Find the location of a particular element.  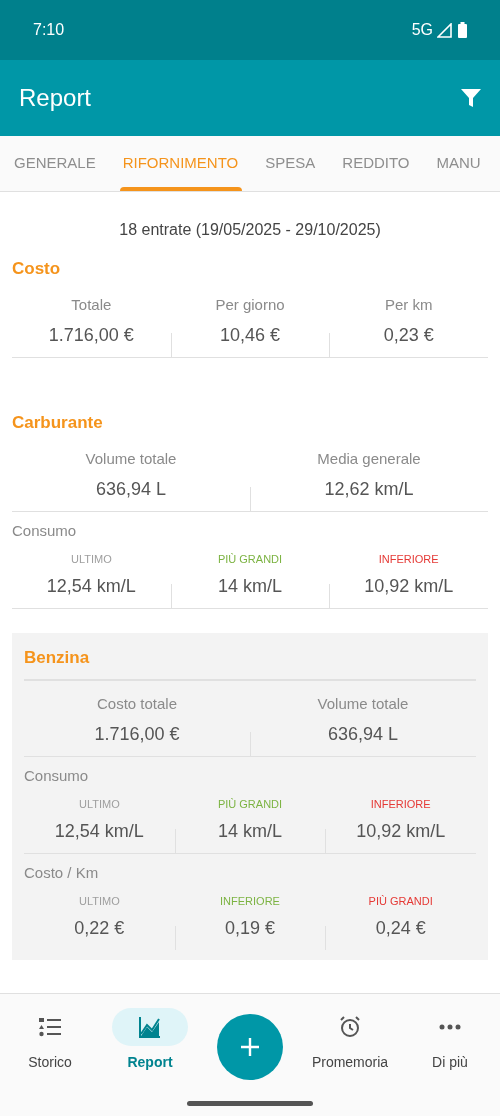

section-title: Carburante is located at coordinates (58, 423).